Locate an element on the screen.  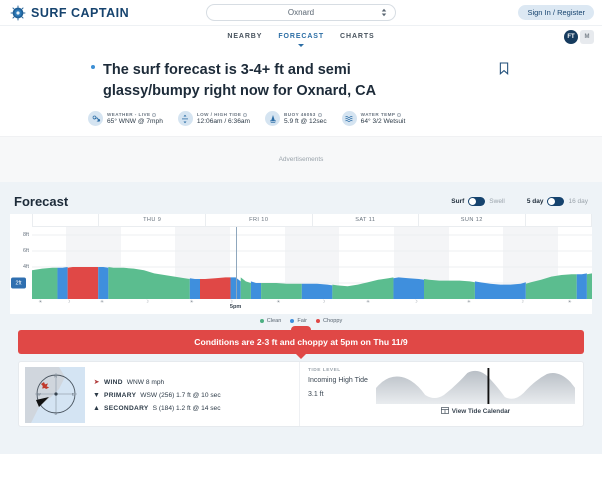
nav-item-forecast: FORECAST is located at coordinates (301, 40).